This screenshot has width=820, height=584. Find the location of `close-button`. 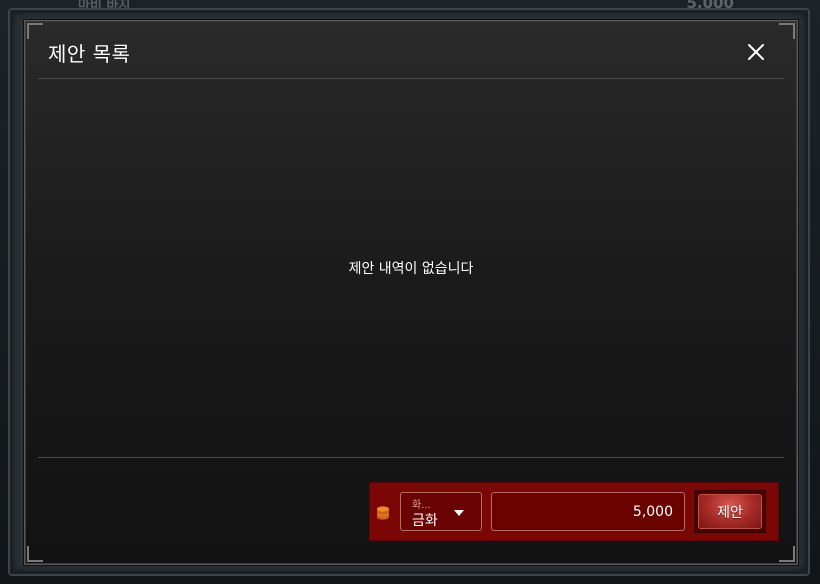

close-button is located at coordinates (756, 52).